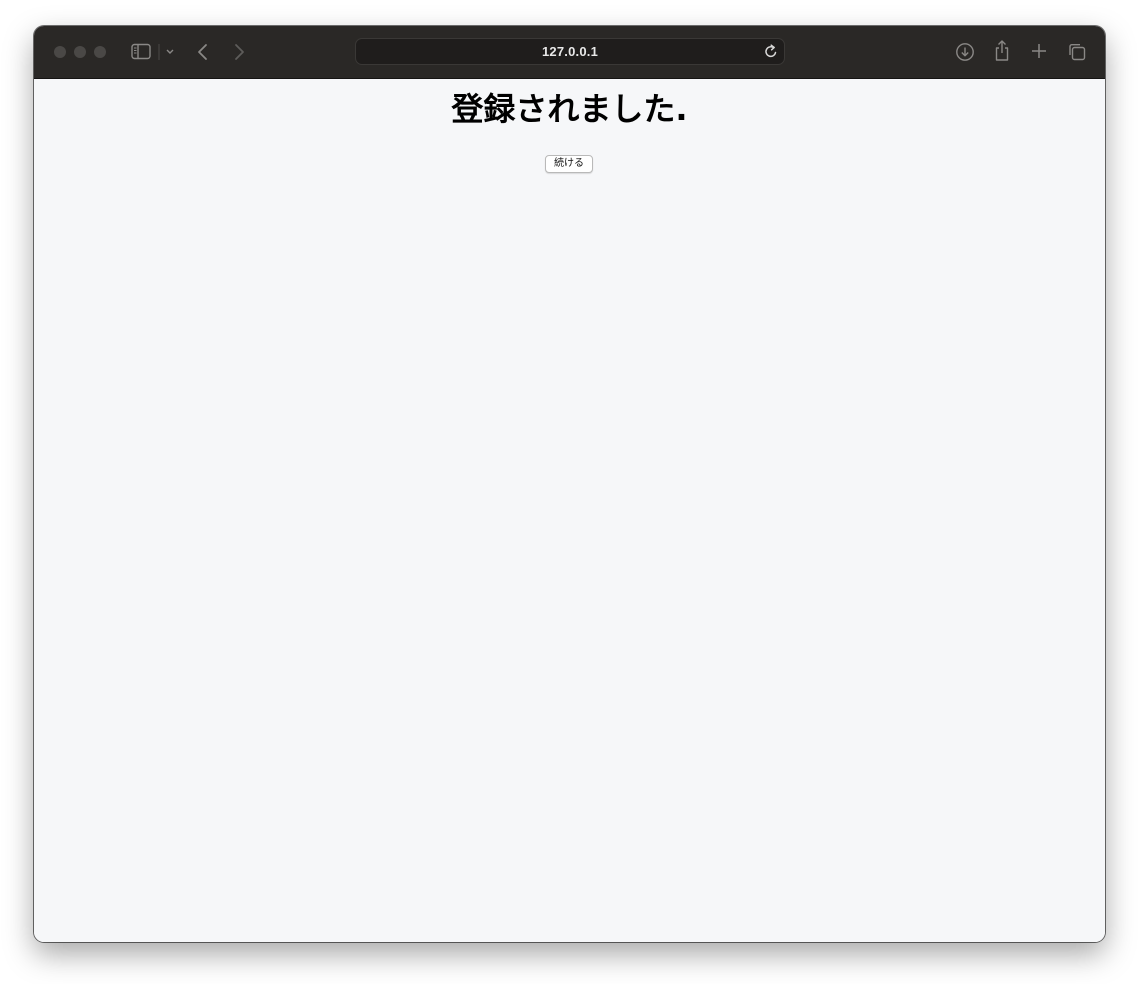 Image resolution: width=1139 pixels, height=984 pixels. Describe the element at coordinates (60, 52) in the screenshot. I see `close-window-button` at that location.